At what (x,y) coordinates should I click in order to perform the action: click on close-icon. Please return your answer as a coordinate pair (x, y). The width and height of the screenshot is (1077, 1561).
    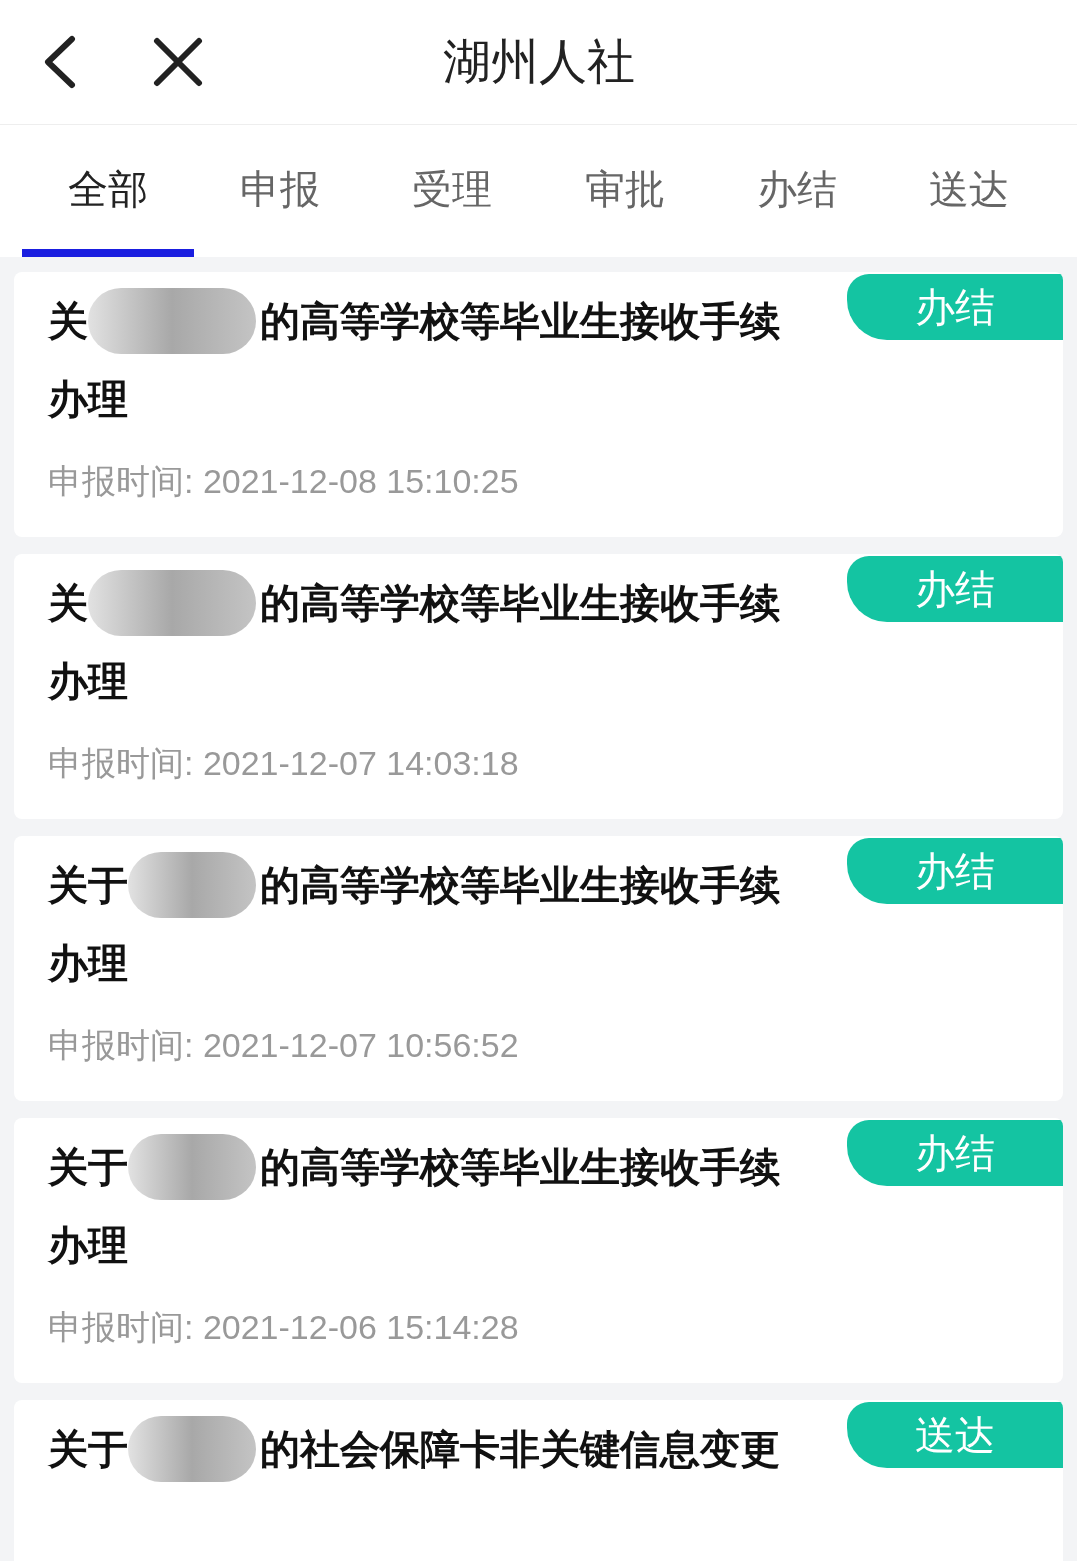
    Looking at the image, I should click on (178, 62).